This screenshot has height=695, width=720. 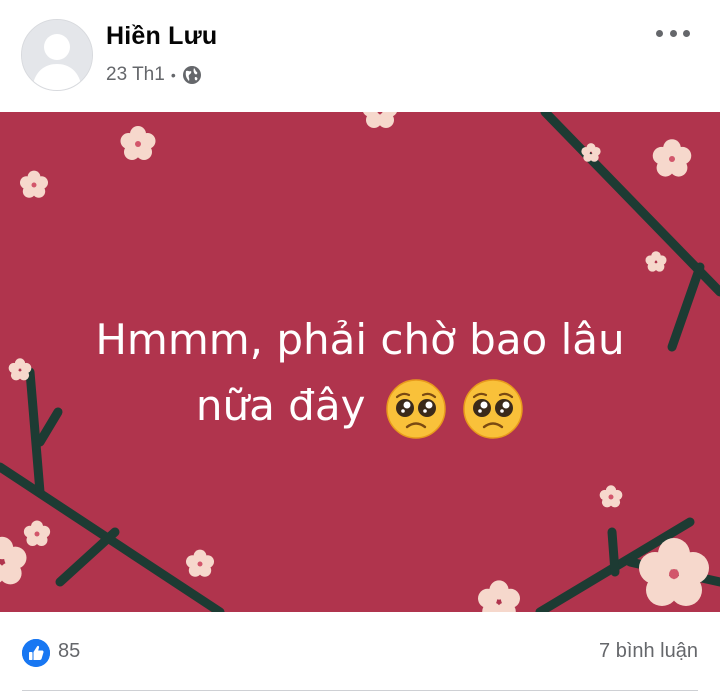 I want to click on caption-line-1: Hmmm, phải chờ bao lâu, so click(x=360, y=339).